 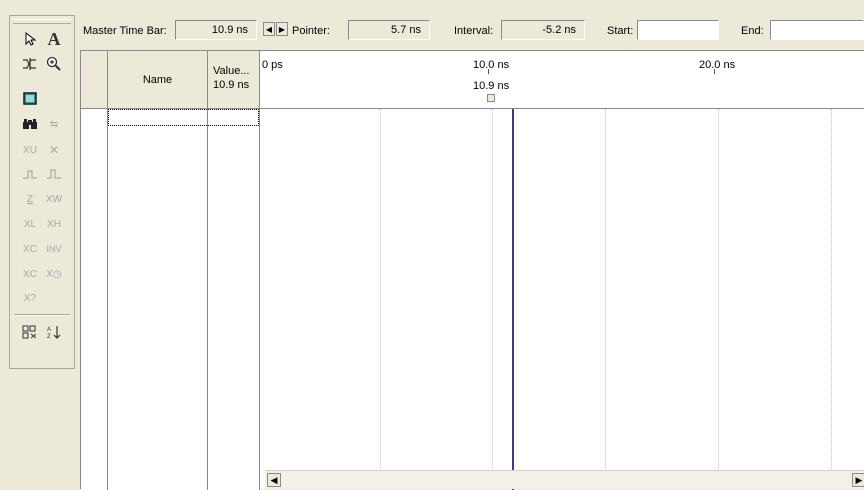 I want to click on weak-low-icon: XL, so click(x=30, y=224).